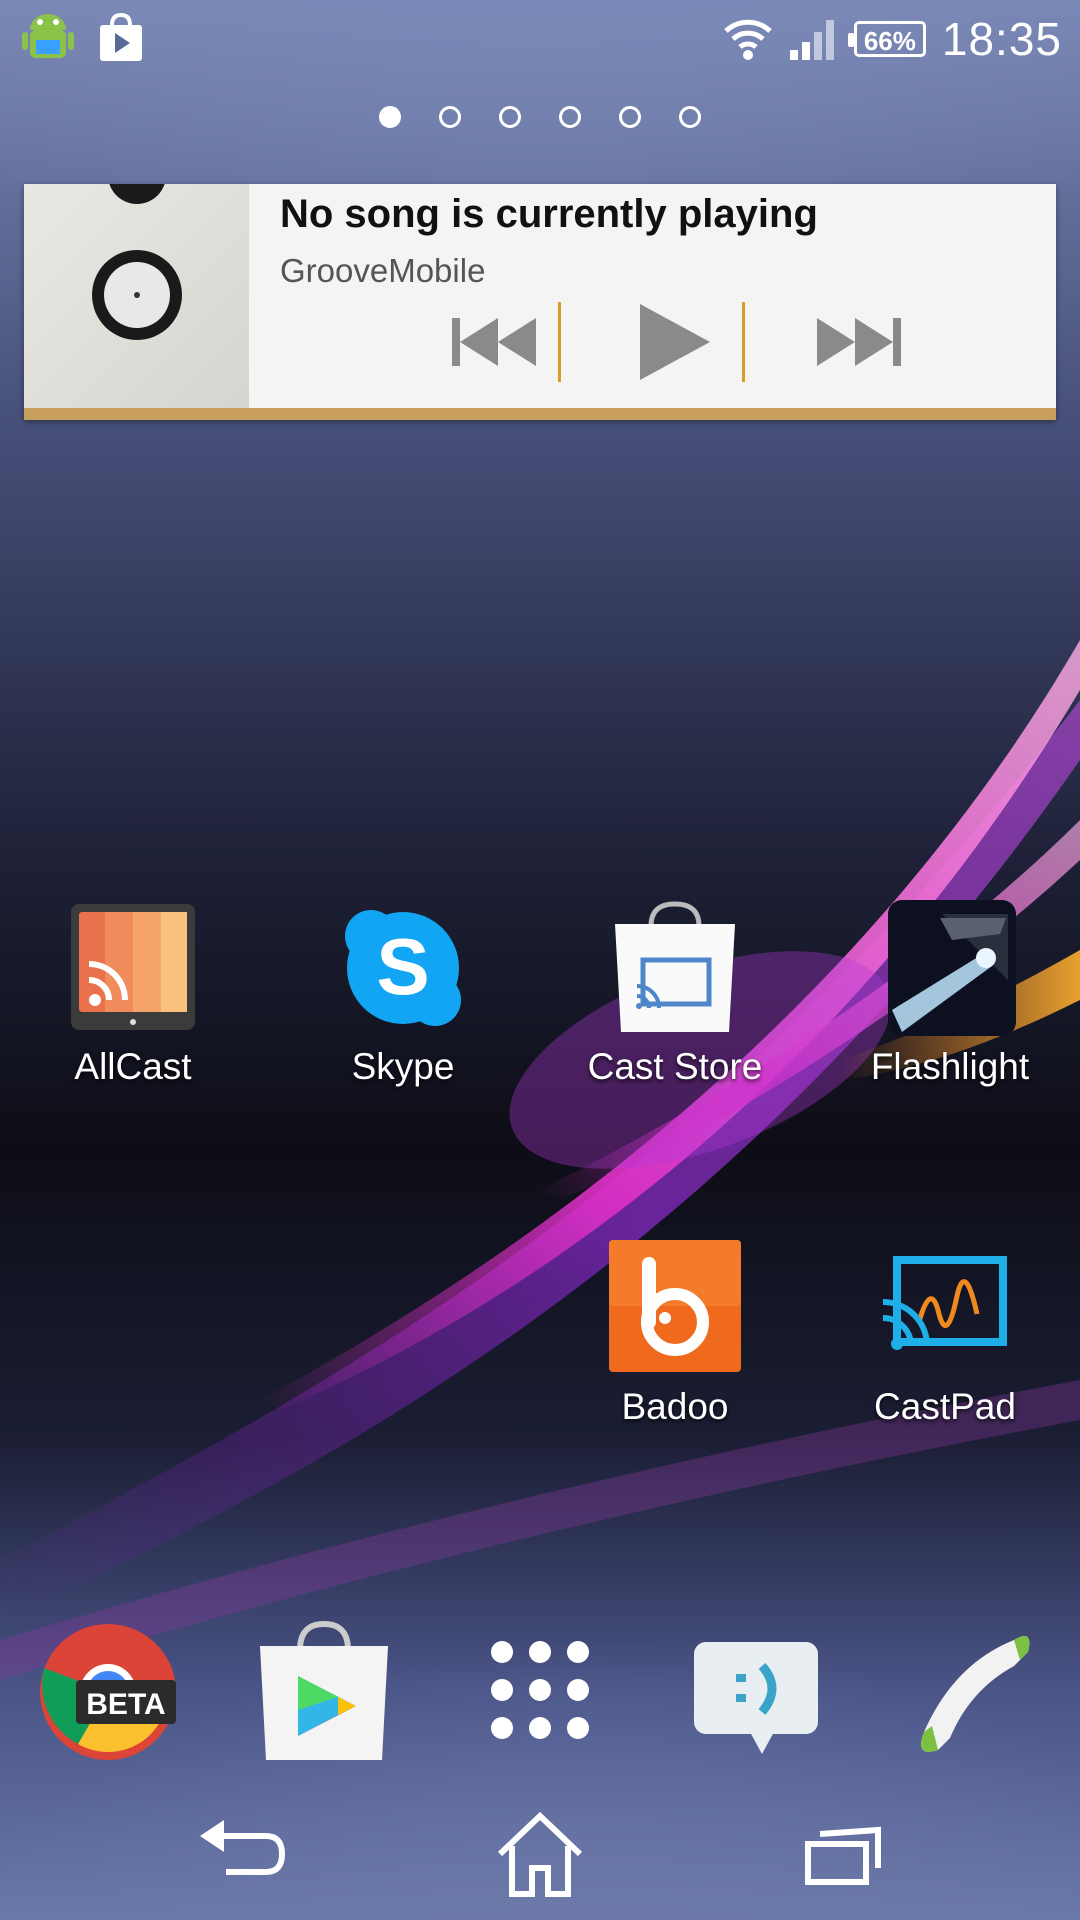 The width and height of the screenshot is (1080, 1920). I want to click on dock-app-drawer, so click(545, 1695).